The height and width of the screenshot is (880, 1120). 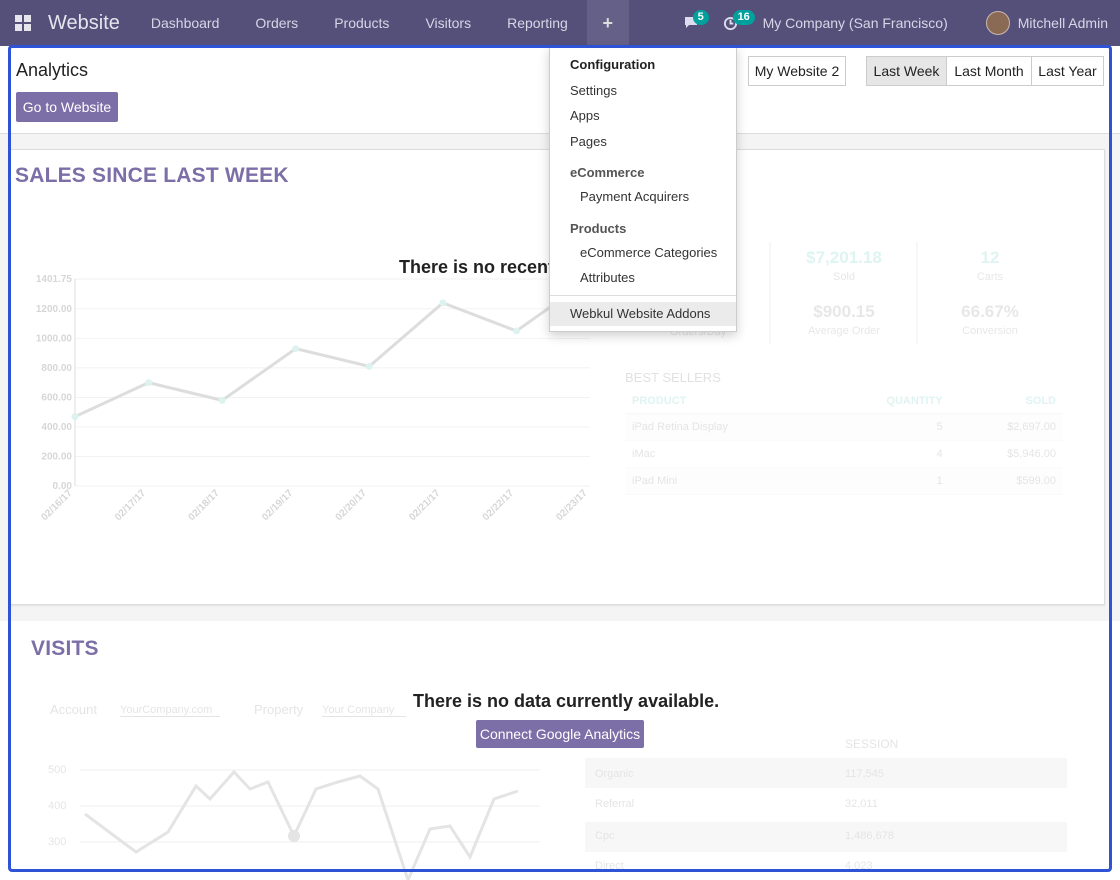 What do you see at coordinates (593, 90) in the screenshot?
I see `dropdown-item-settings: Settings` at bounding box center [593, 90].